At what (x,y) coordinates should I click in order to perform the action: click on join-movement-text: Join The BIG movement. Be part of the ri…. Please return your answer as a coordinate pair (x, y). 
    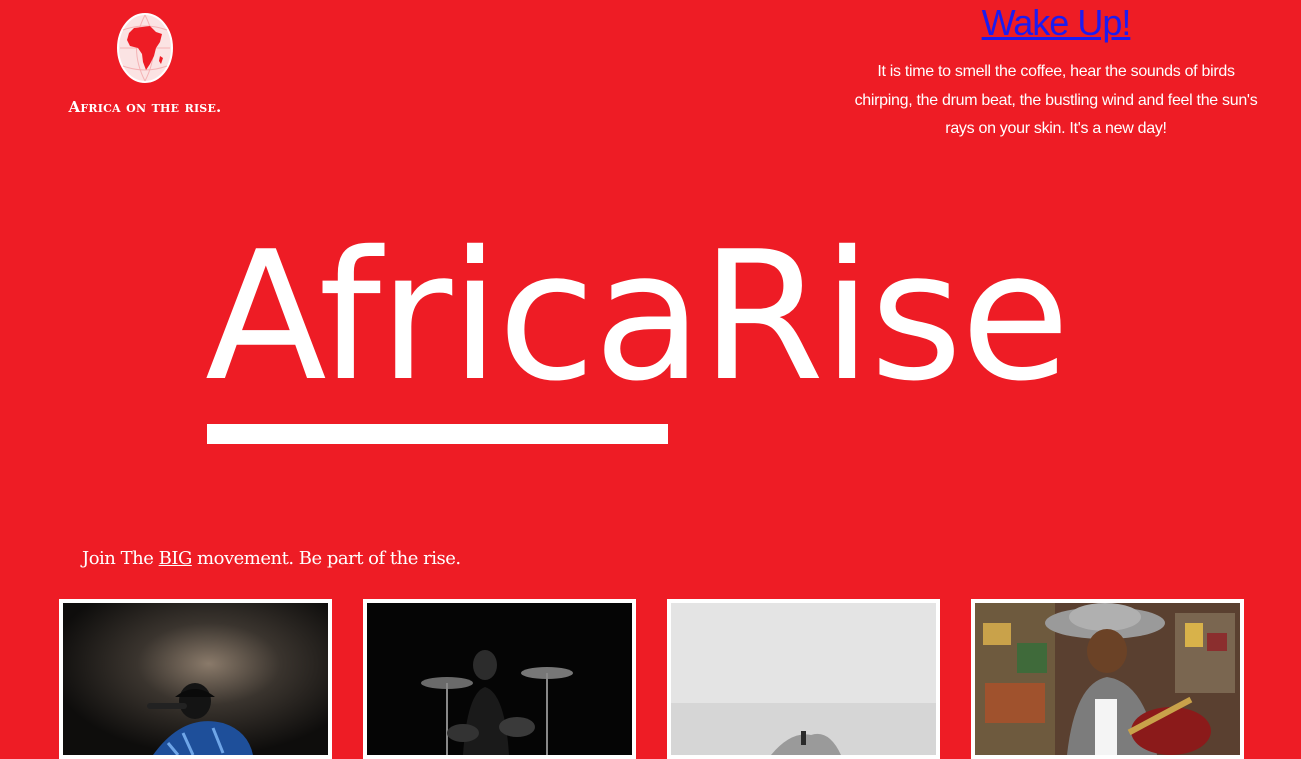
    Looking at the image, I should click on (271, 558).